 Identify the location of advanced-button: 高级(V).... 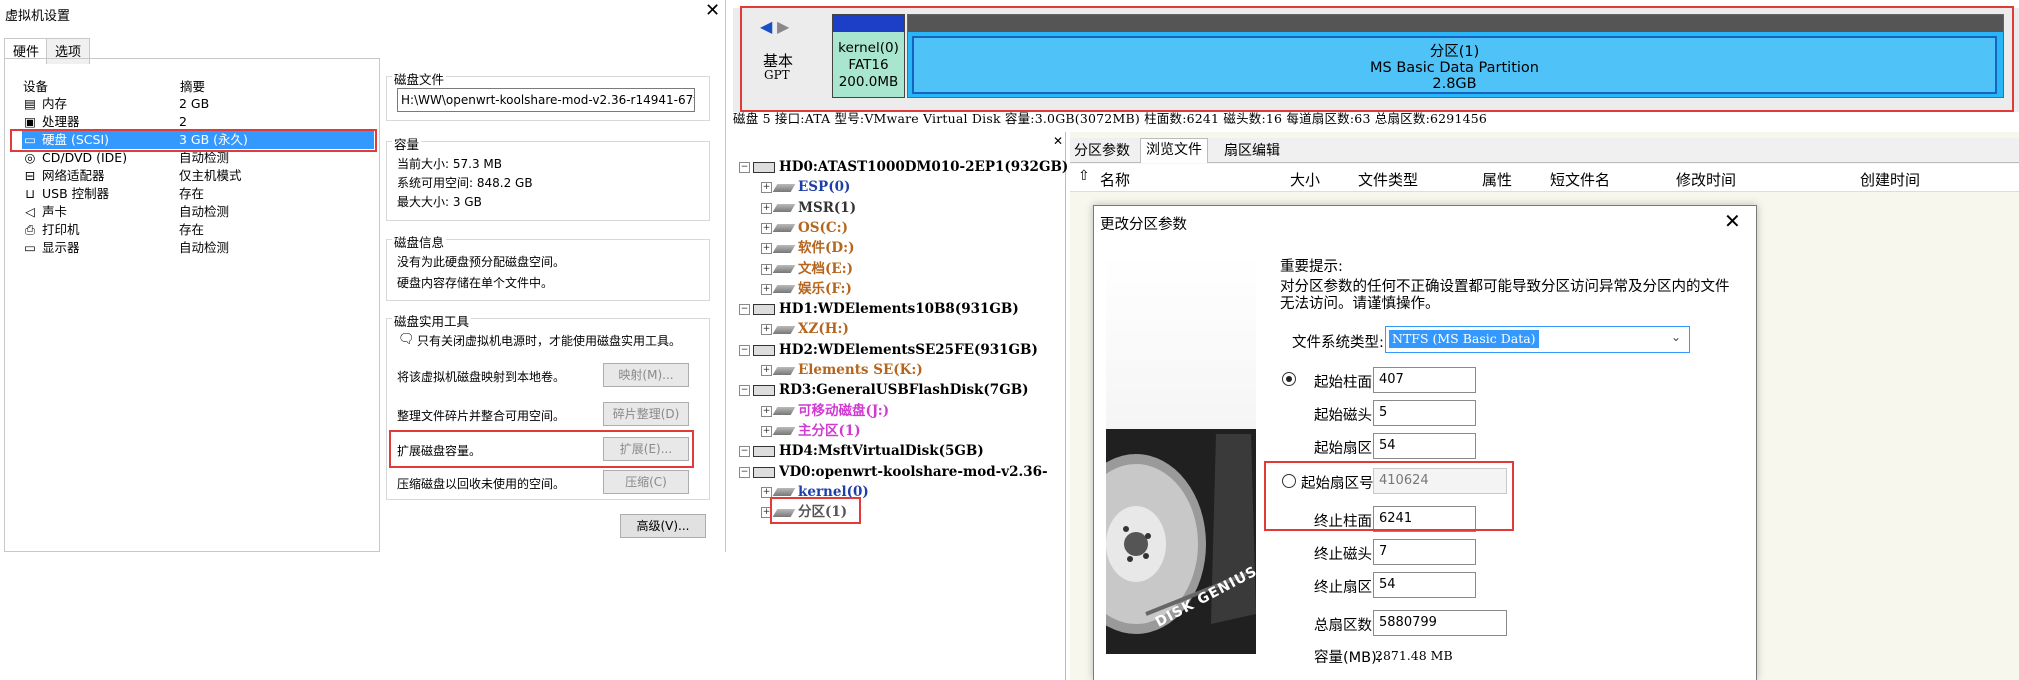
(663, 526).